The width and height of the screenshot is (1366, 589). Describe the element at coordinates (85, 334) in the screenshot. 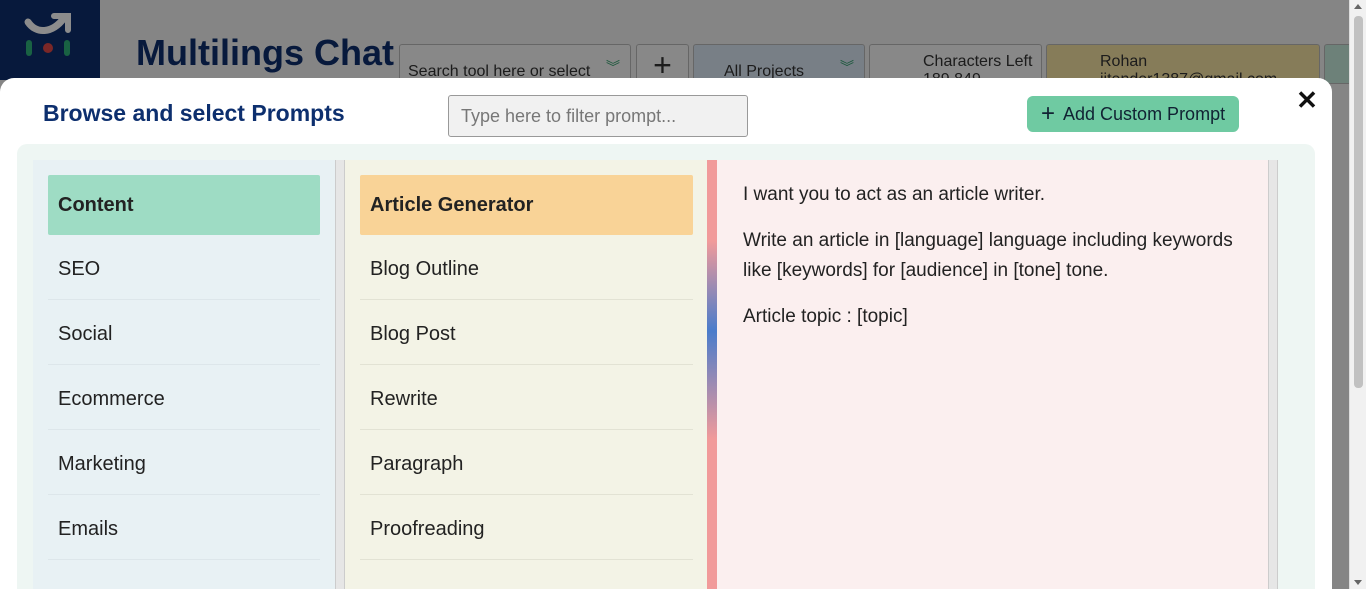

I see `category-label: Social` at that location.